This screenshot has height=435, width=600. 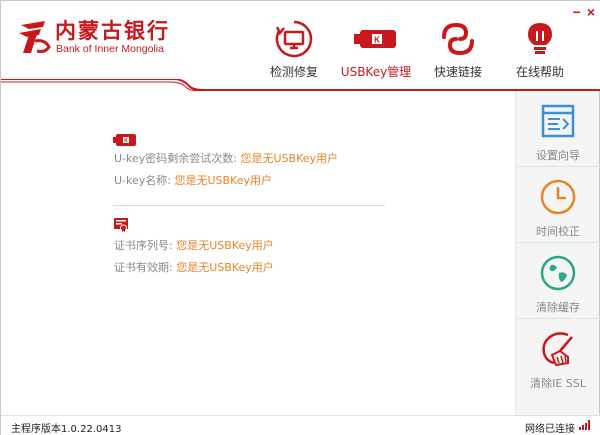 What do you see at coordinates (558, 383) in the screenshot?
I see `side-label: 清除IE SSL` at bounding box center [558, 383].